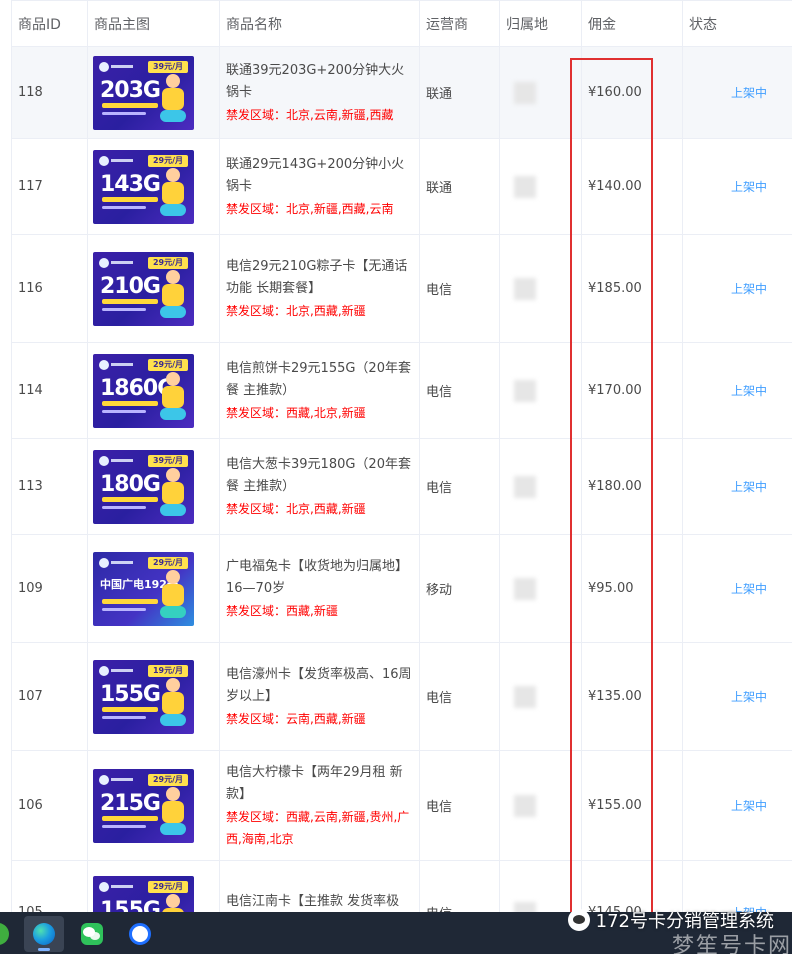 The width and height of the screenshot is (792, 954). I want to click on cell-name: 电信29元210G粽子卡【无通话功能 长期套餐】 禁发区域：北京,西藏,新疆, so click(319, 288).